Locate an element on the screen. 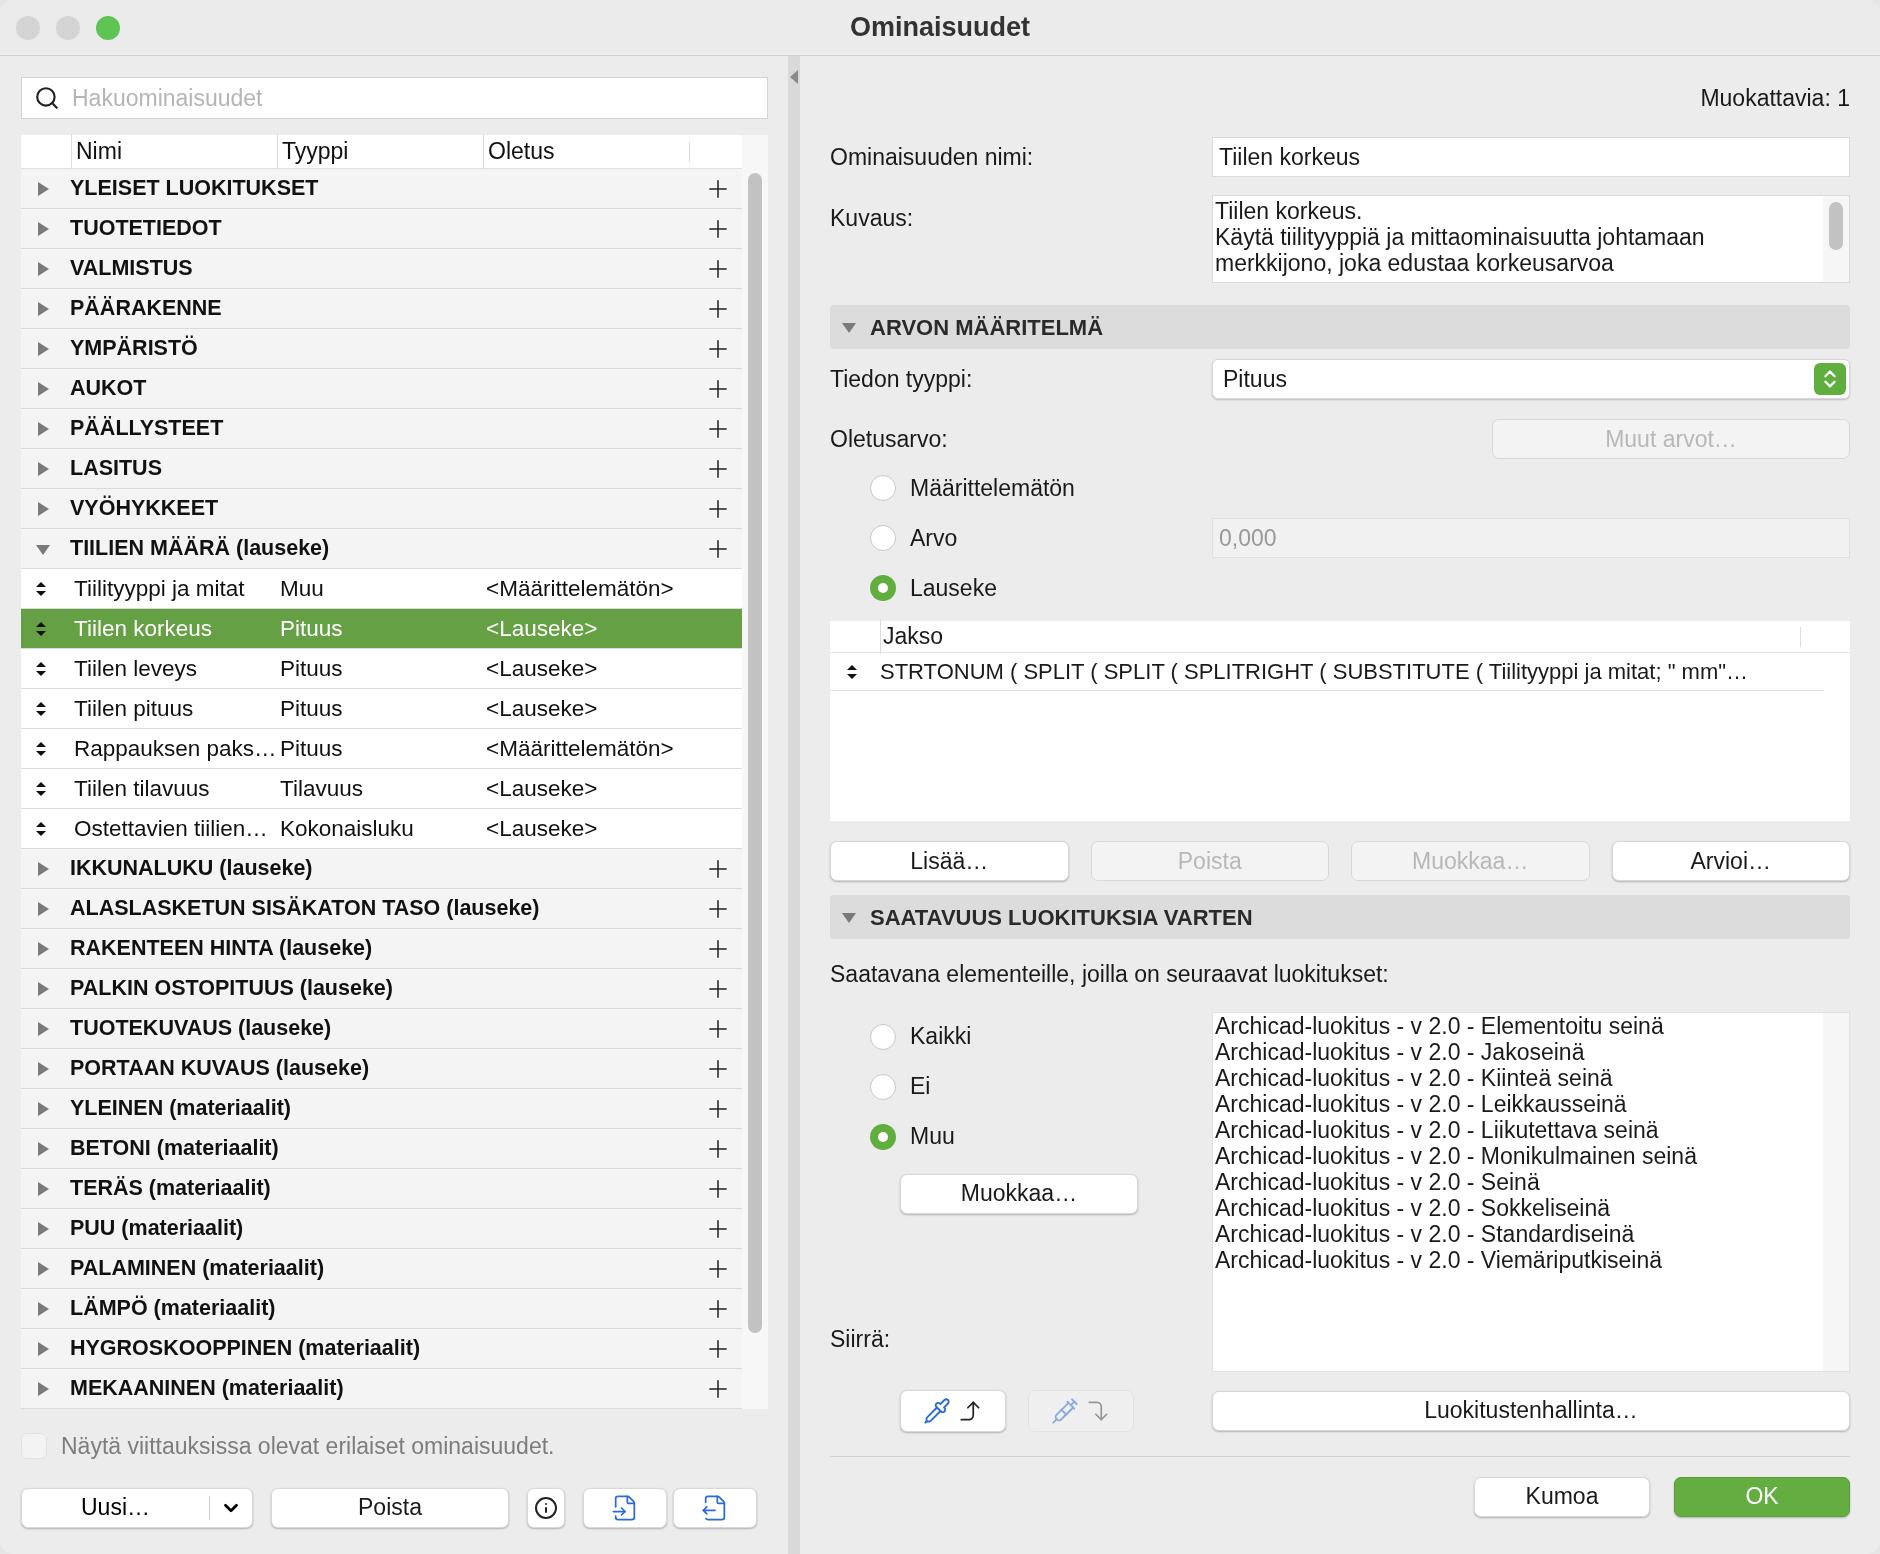  classification-item: Archicad-luokitus - v 2.0 - Seinä is located at coordinates (1519, 1181).